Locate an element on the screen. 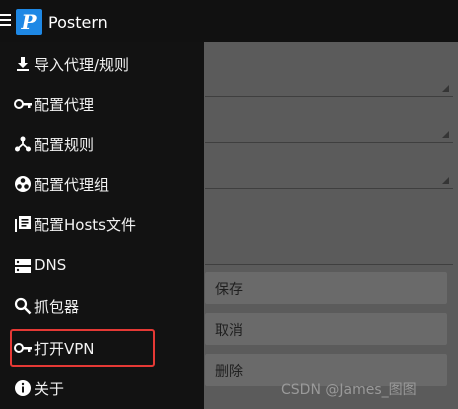 This screenshot has width=458, height=409. group-icon is located at coordinates (23, 184).